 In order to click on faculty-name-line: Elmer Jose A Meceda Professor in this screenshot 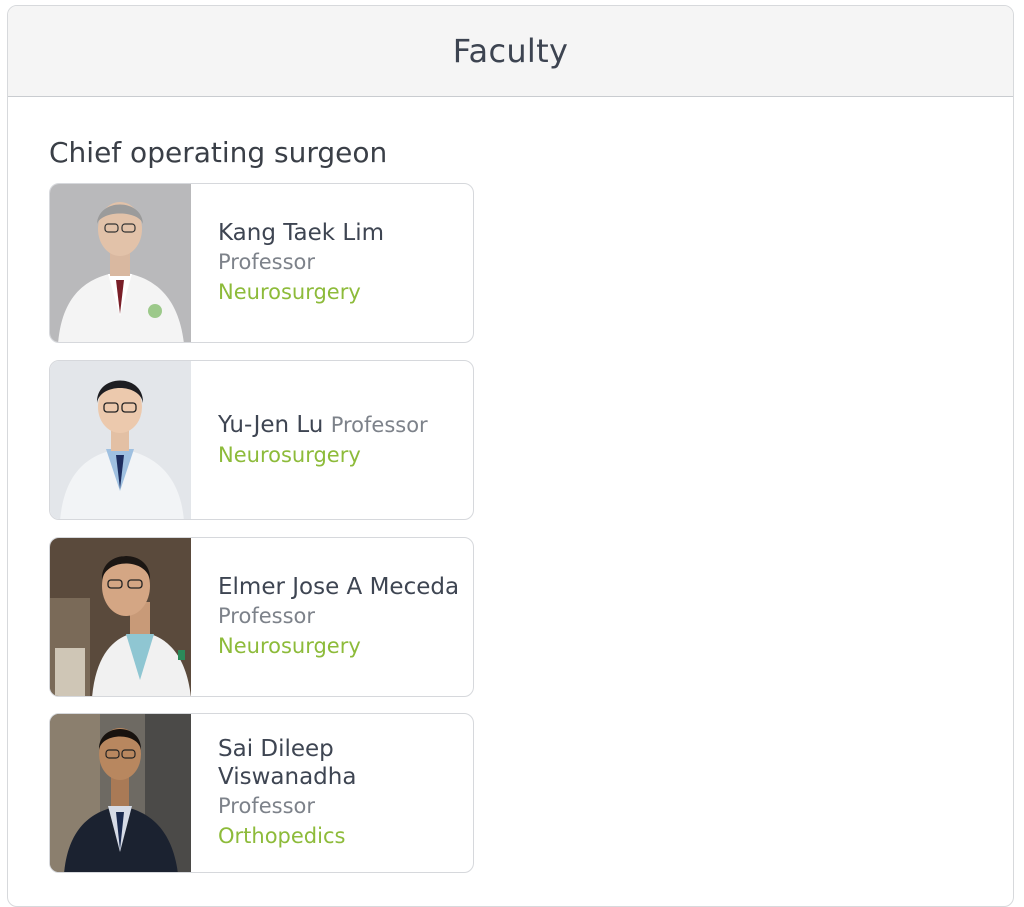, I will do `click(340, 602)`.